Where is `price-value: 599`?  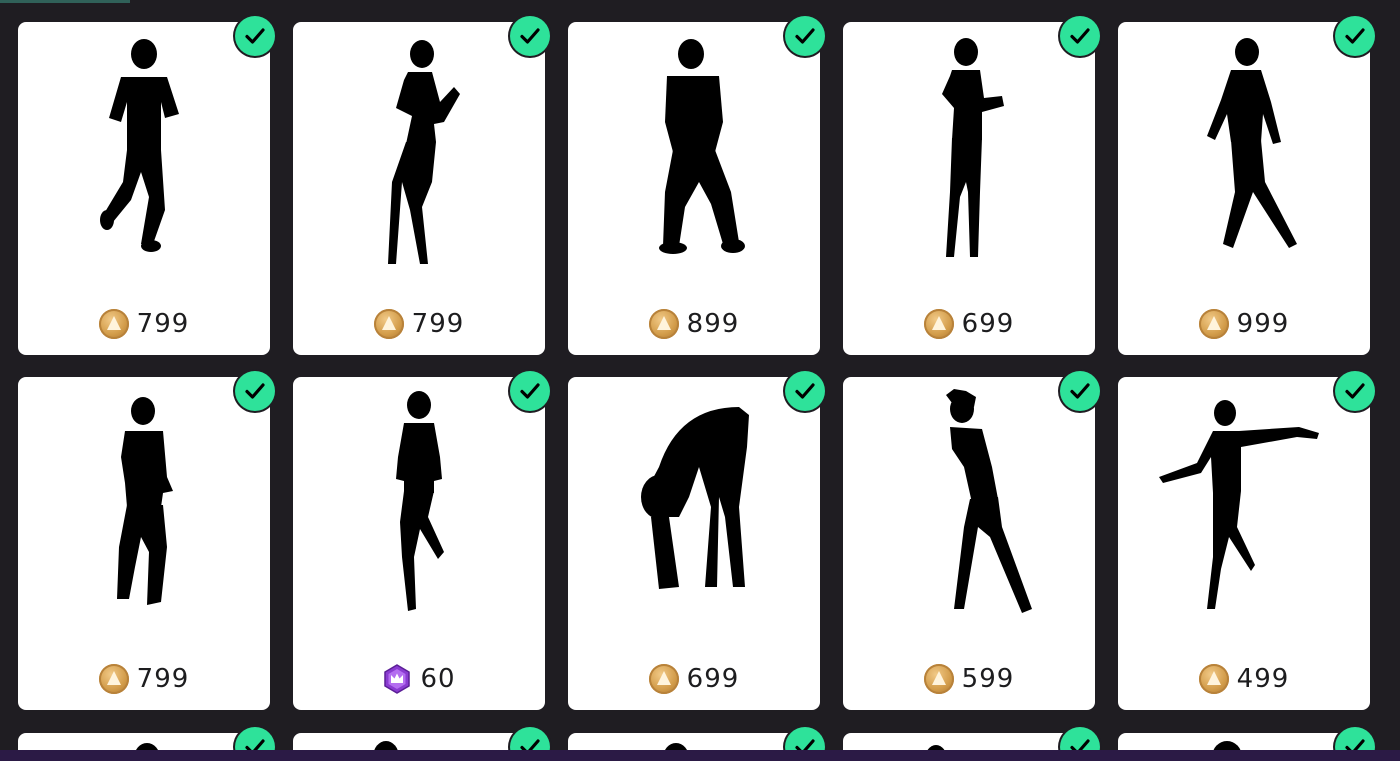 price-value: 599 is located at coordinates (988, 679).